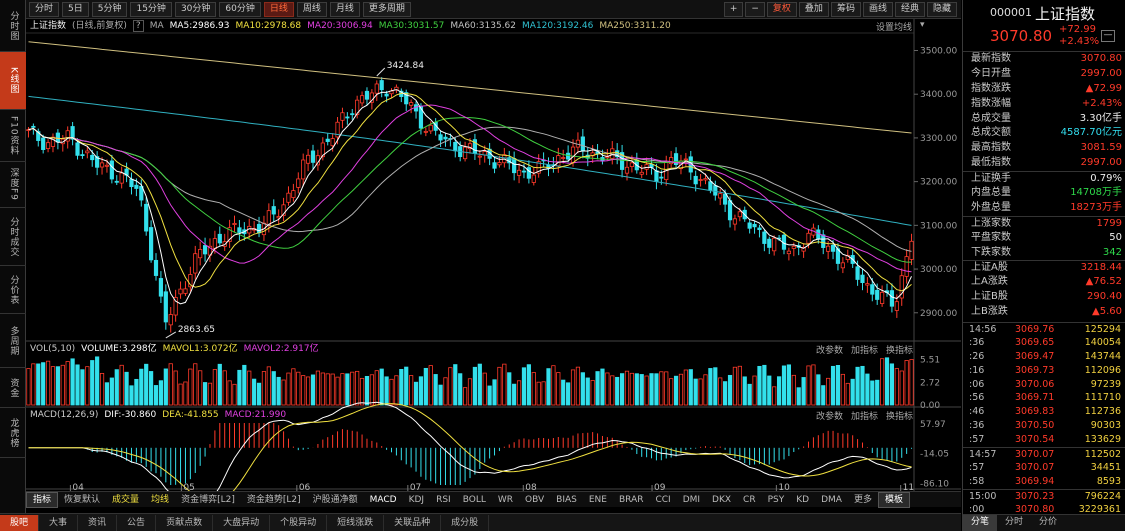  I want to click on footer-tab-9: 成分股, so click(465, 522).